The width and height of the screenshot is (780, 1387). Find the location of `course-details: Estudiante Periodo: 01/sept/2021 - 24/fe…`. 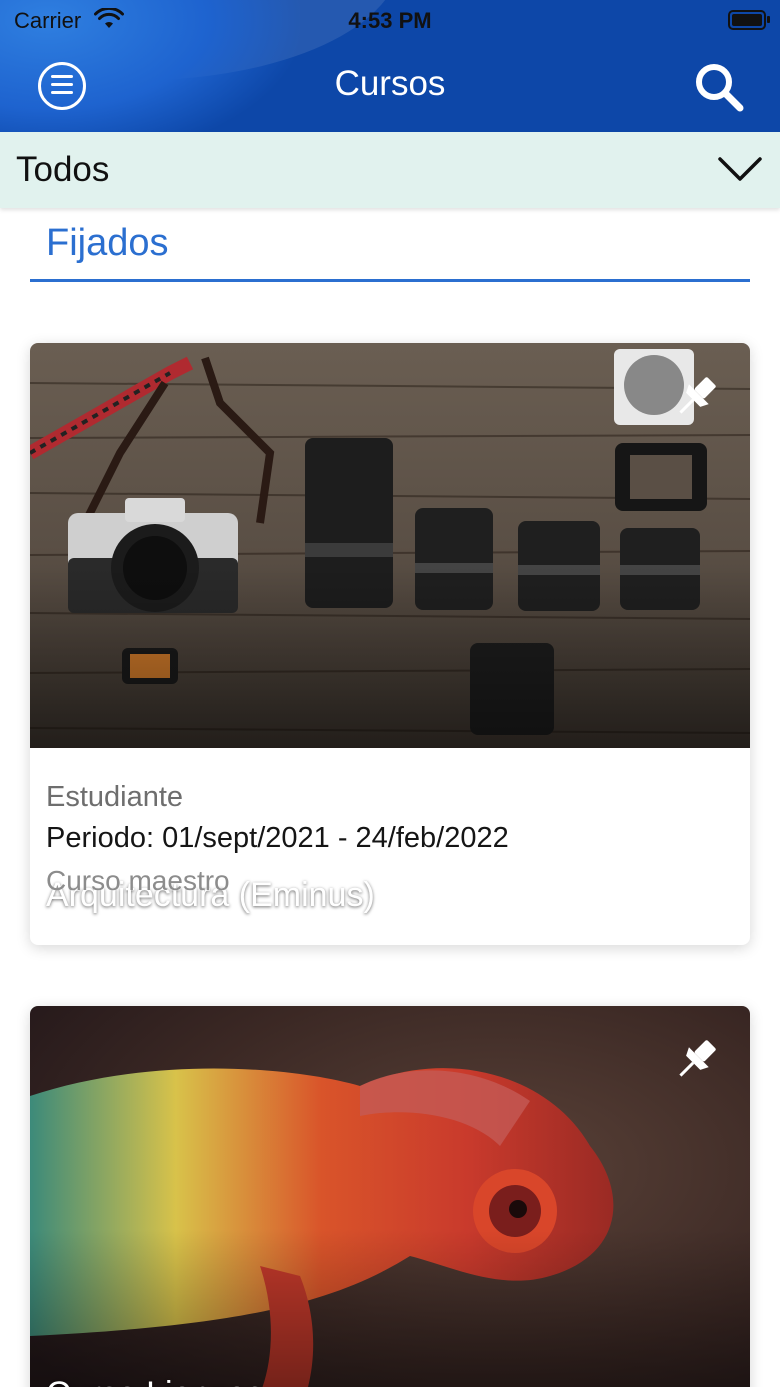

course-details: Estudiante Periodo: 01/sept/2021 - 24/fe… is located at coordinates (277, 839).